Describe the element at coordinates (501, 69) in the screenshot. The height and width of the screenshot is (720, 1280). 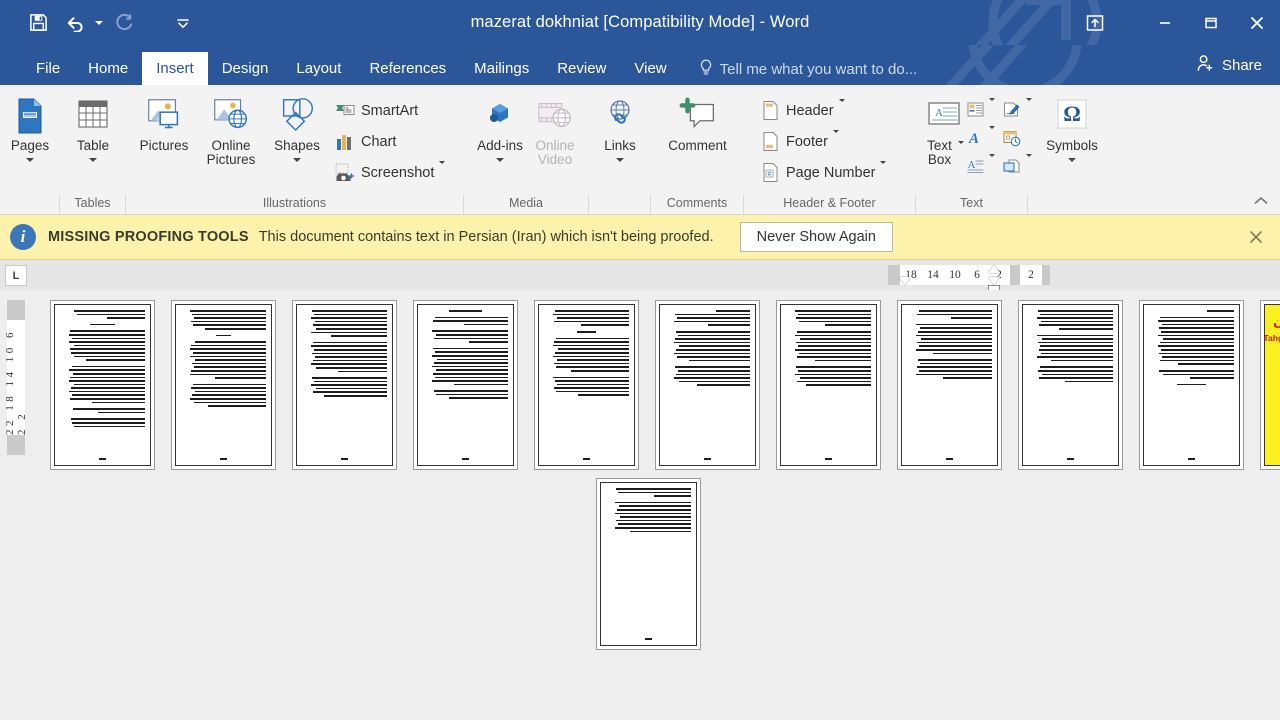
I see `tab-mailings: Mailings` at that location.